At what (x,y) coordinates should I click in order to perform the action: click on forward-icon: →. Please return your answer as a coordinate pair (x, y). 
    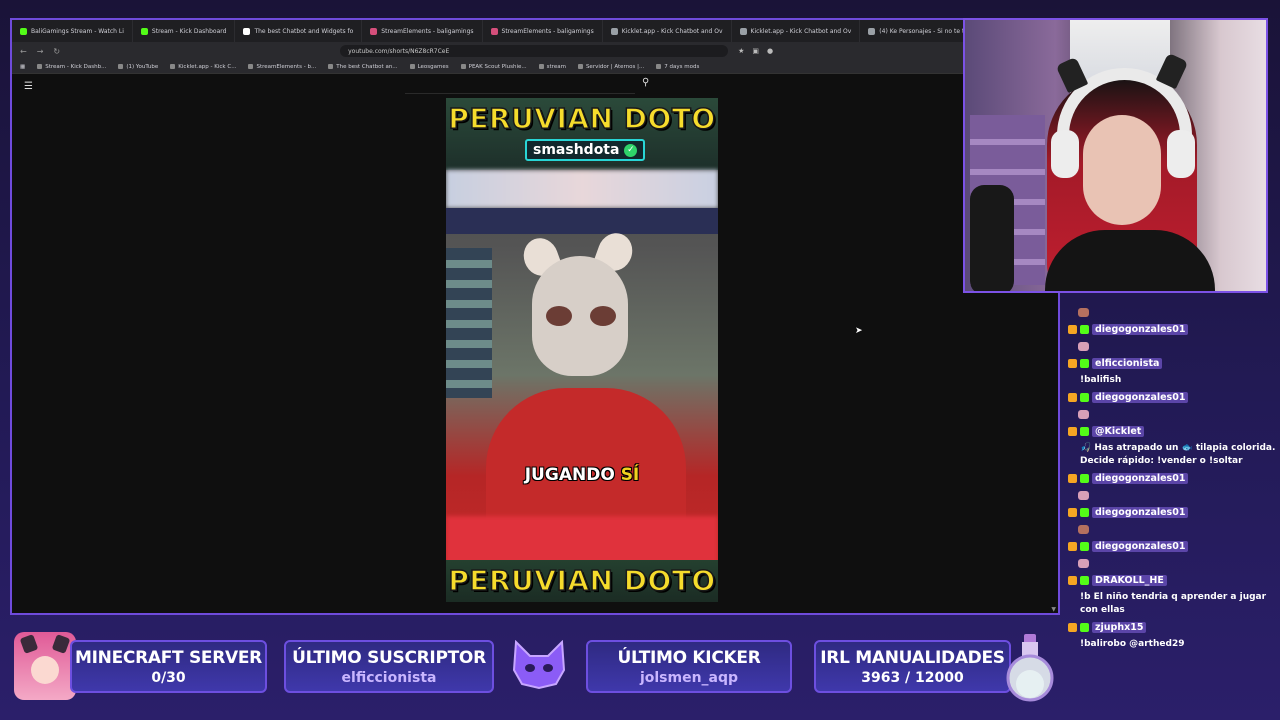
    Looking at the image, I should click on (40, 51).